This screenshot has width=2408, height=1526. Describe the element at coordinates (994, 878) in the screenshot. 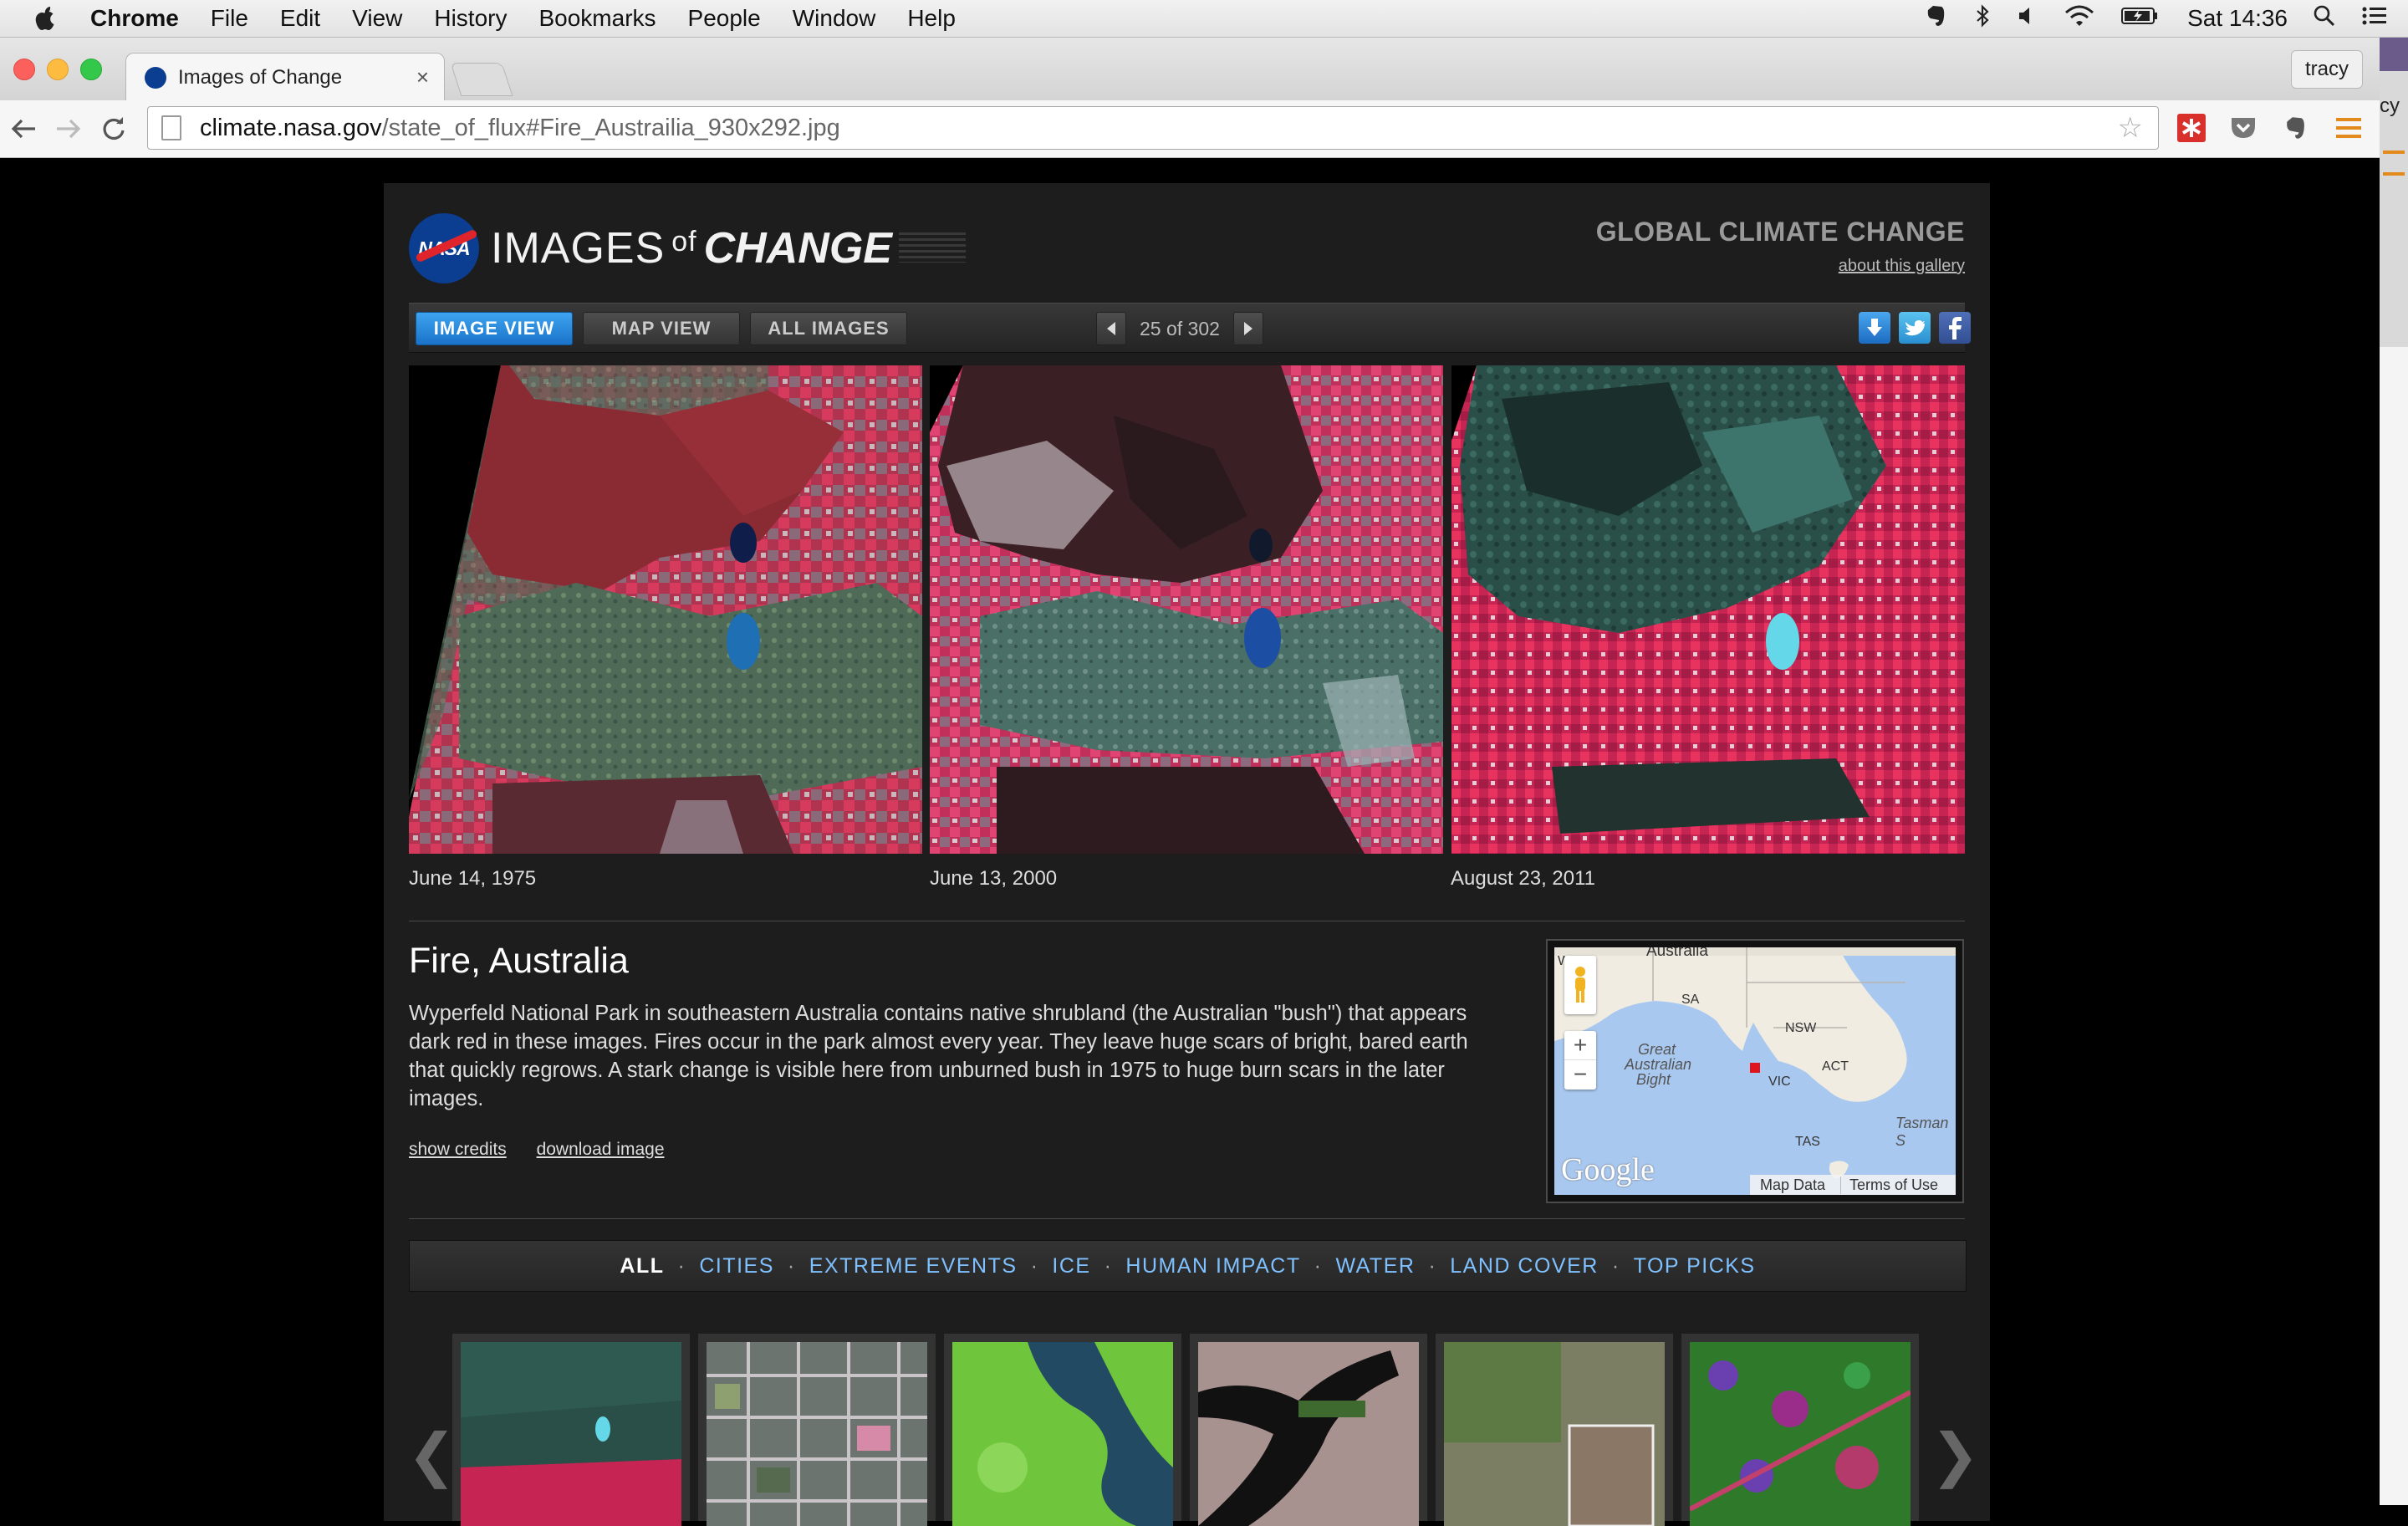

I see `caption-2000: June 13, 2000` at that location.